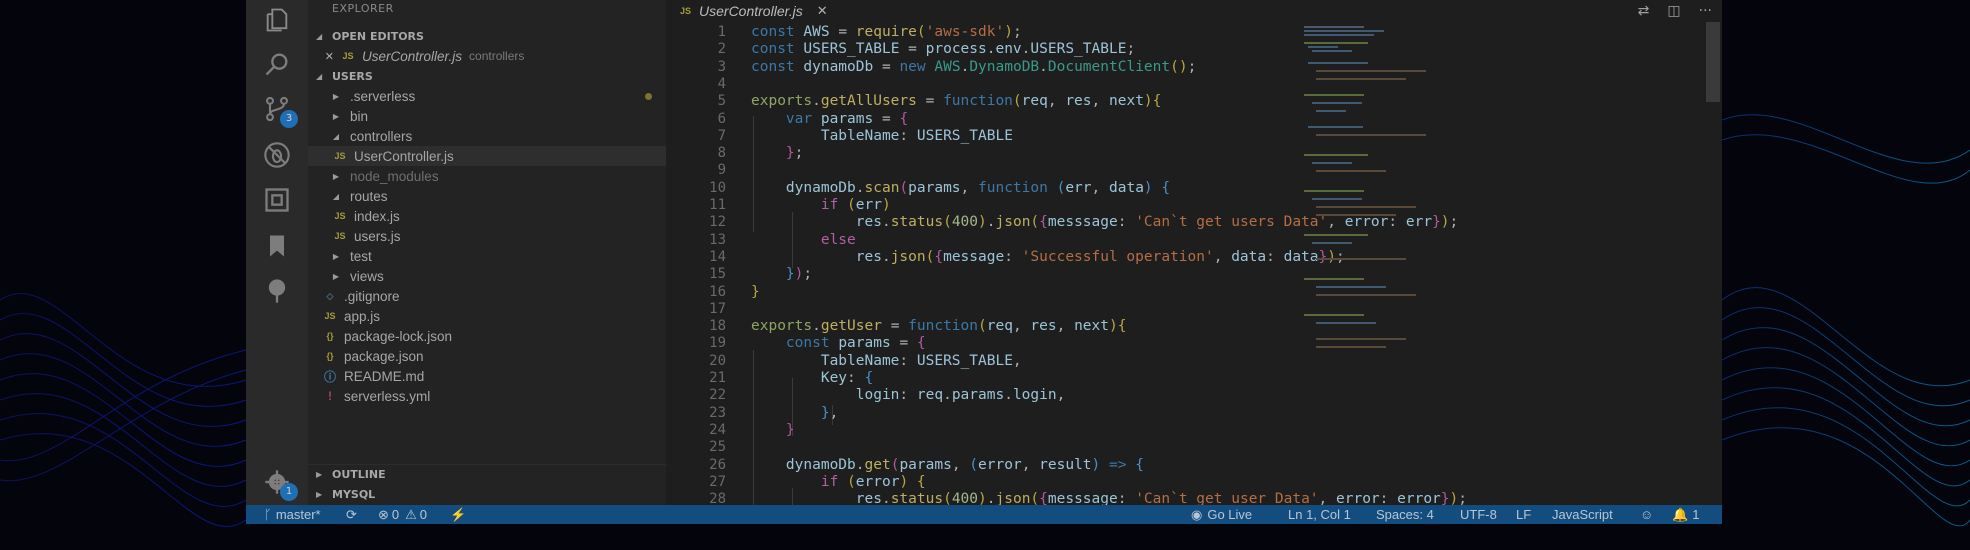 The width and height of the screenshot is (1970, 550). What do you see at coordinates (351, 514) in the screenshot?
I see `sync-icon: ⟳` at bounding box center [351, 514].